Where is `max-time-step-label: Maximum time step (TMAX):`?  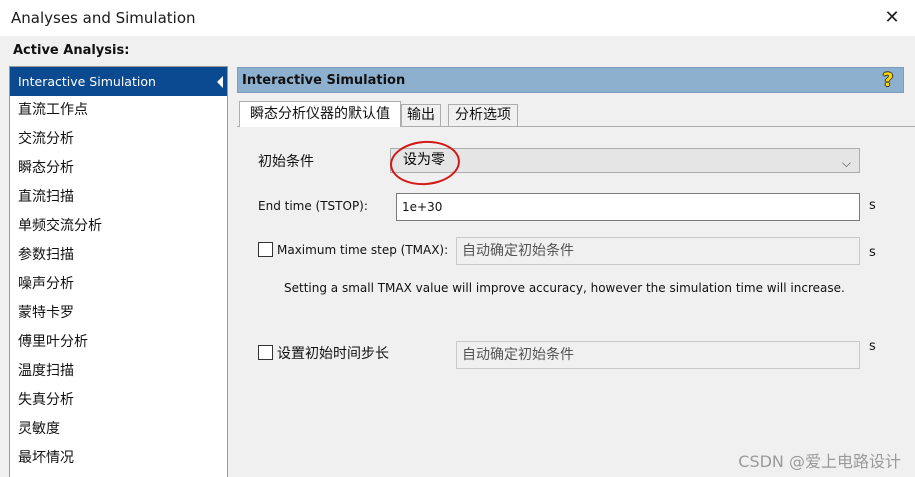
max-time-step-label: Maximum time step (TMAX): is located at coordinates (363, 250).